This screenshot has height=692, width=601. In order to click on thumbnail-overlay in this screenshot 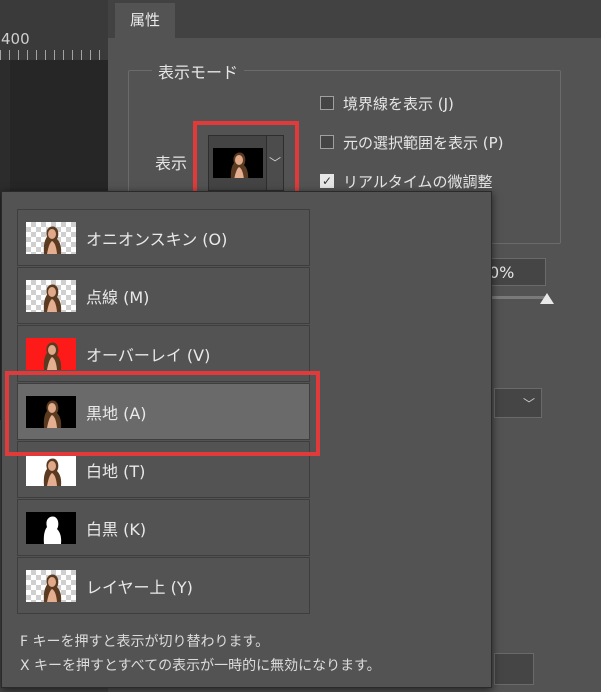, I will do `click(51, 353)`.